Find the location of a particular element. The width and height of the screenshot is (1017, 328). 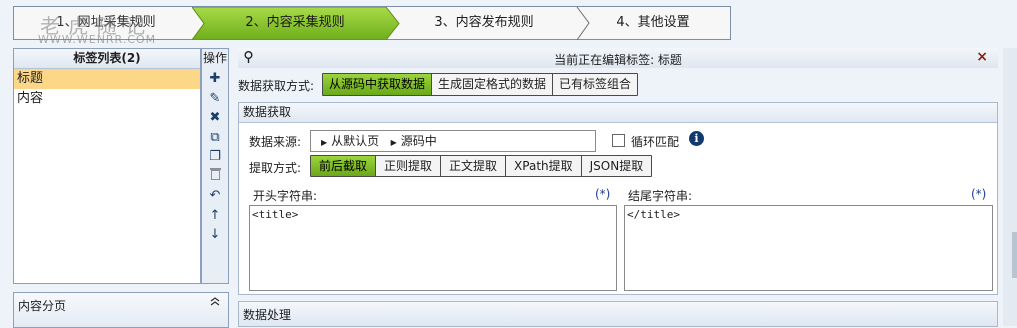

source-breadcrumb: ▶ 从默认页 ▶ 源码中 is located at coordinates (453, 141).